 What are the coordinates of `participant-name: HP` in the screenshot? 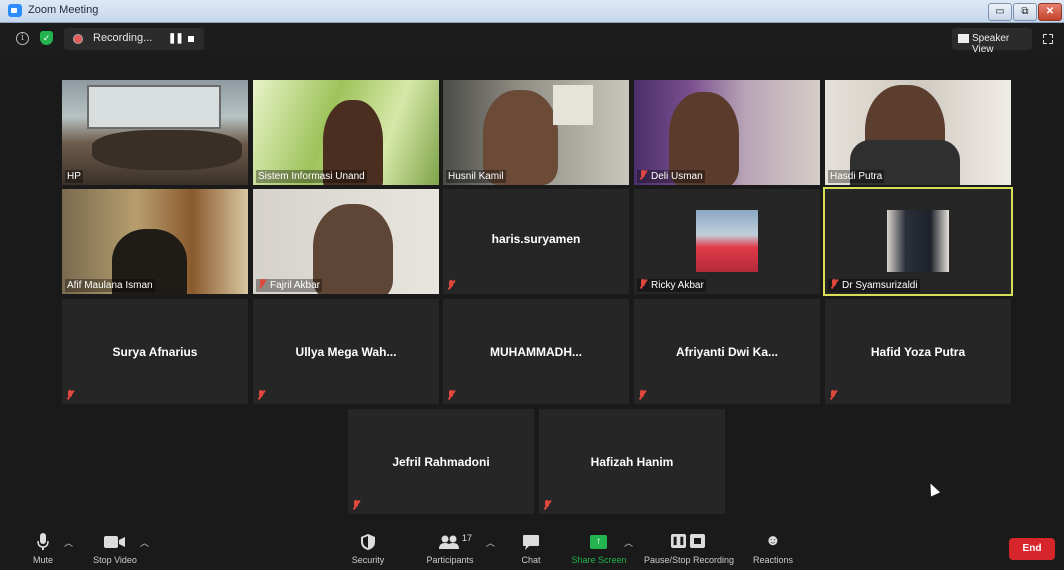 It's located at (74, 176).